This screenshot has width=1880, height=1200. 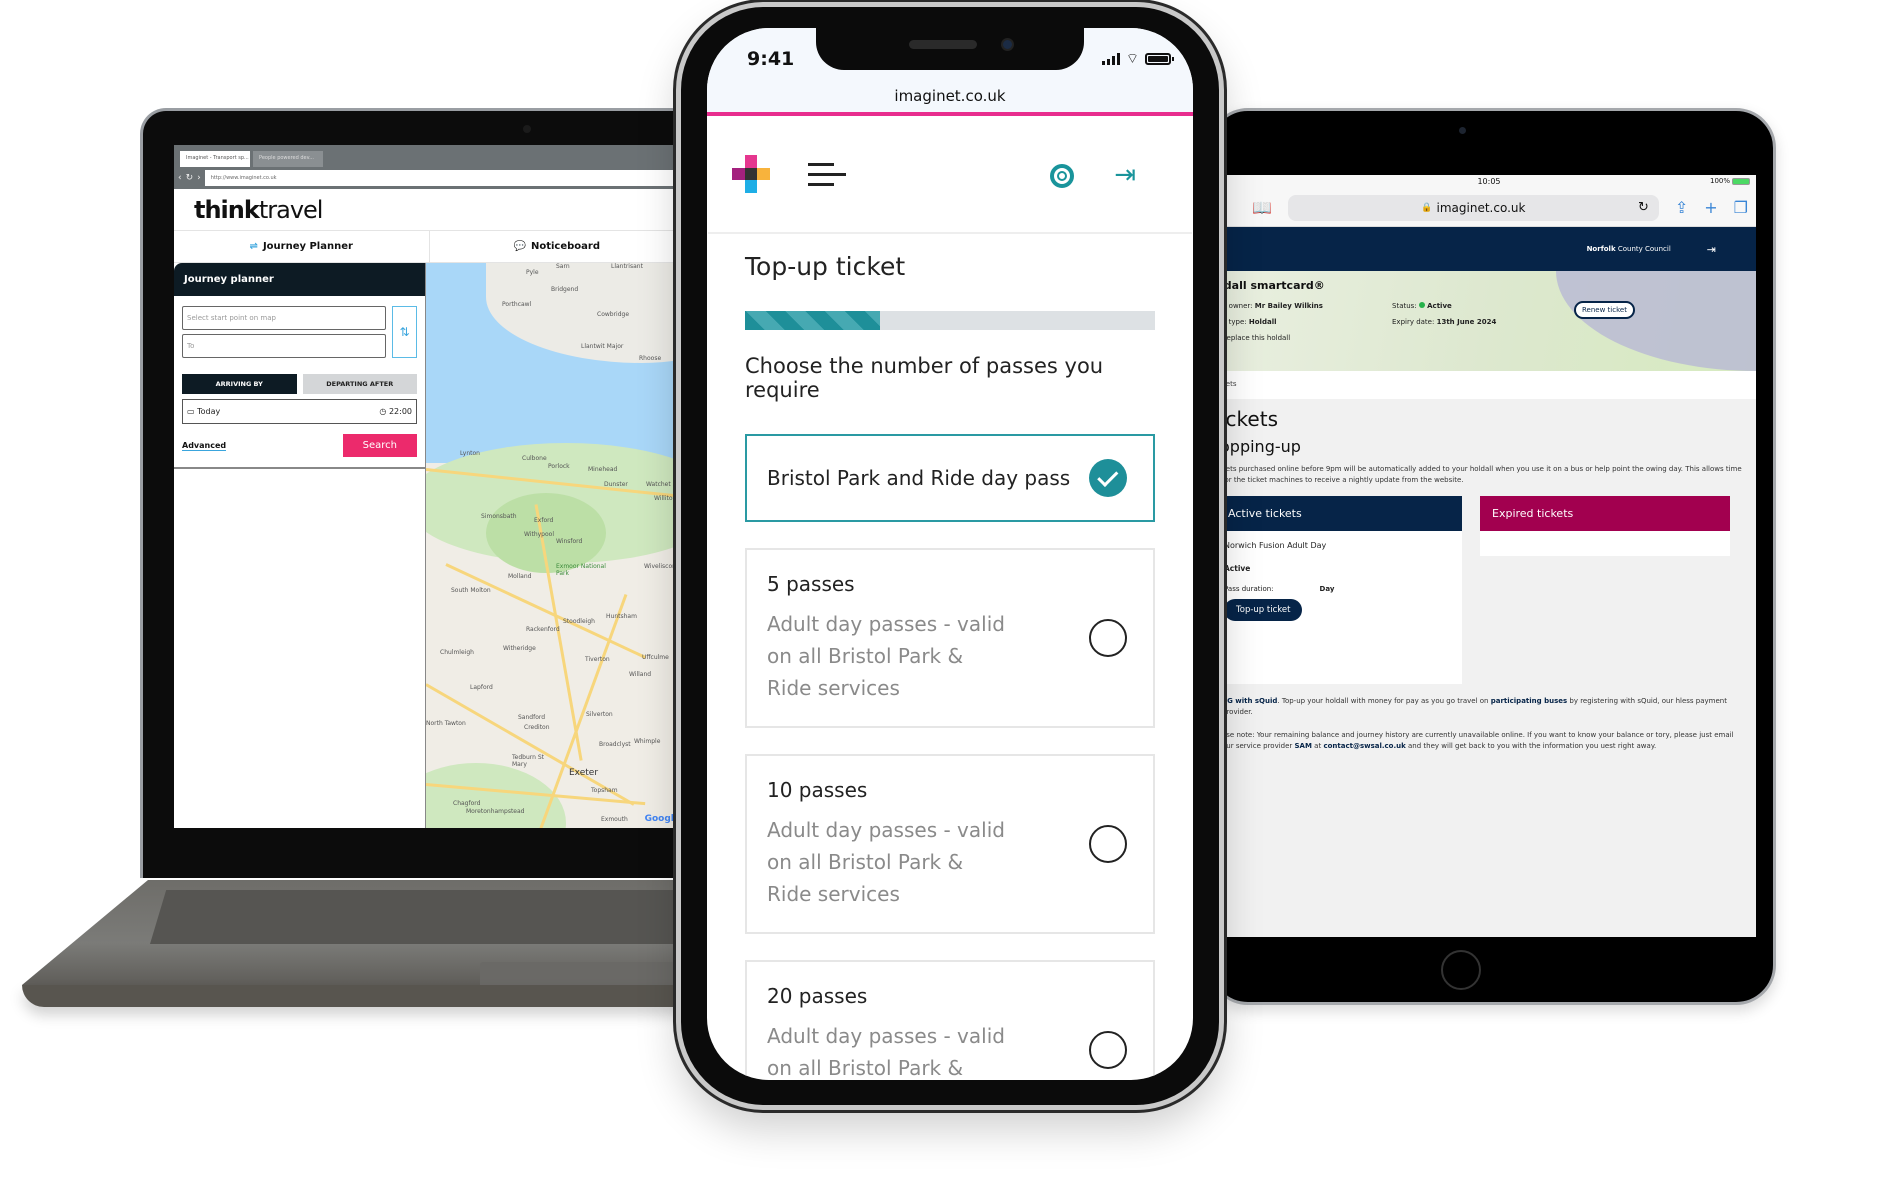 What do you see at coordinates (442, 178) in the screenshot?
I see `url-input: http://www.imaginet.co.uk` at bounding box center [442, 178].